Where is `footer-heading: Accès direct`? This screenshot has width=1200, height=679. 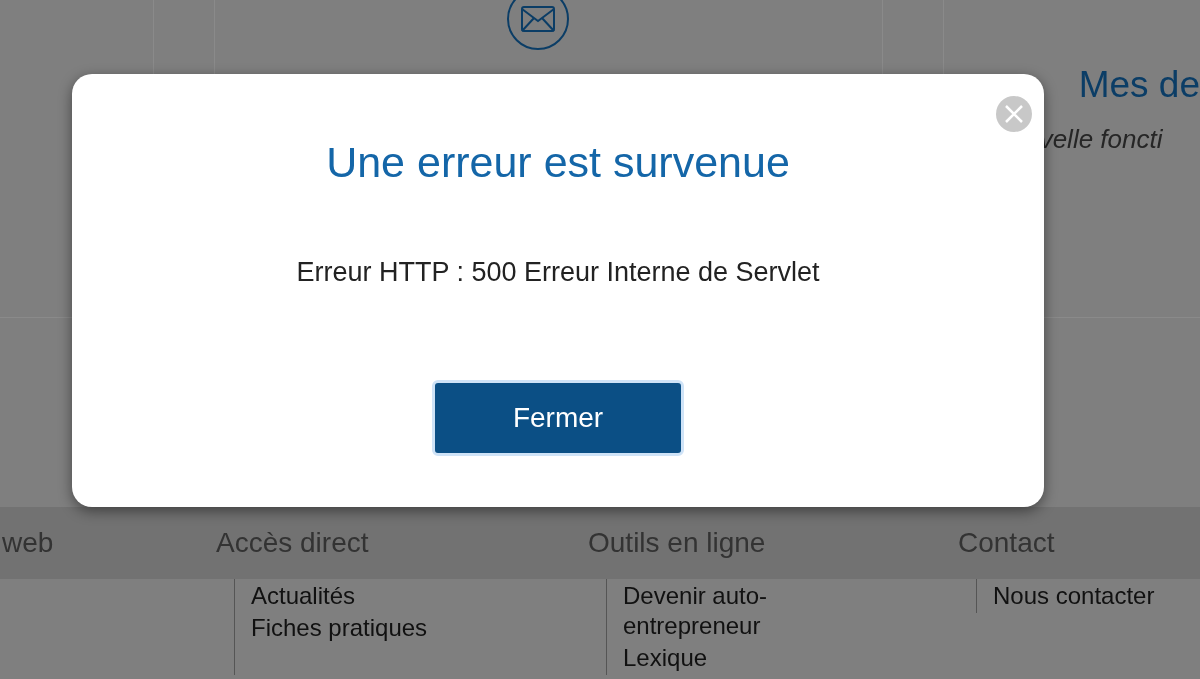 footer-heading: Accès direct is located at coordinates (292, 542).